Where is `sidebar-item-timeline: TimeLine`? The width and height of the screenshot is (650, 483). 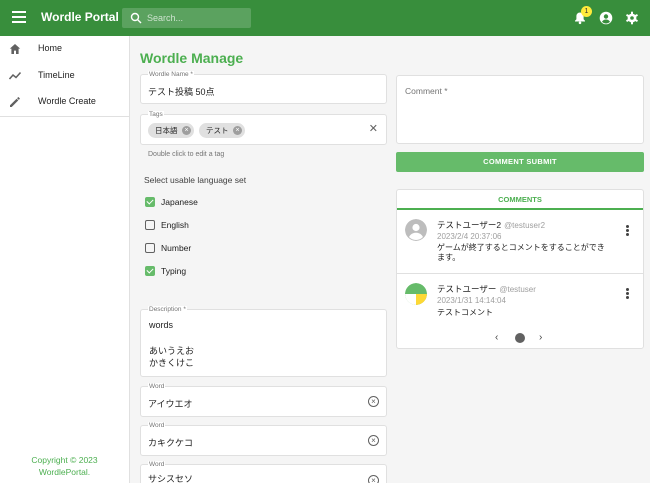
sidebar-item-timeline: TimeLine is located at coordinates (64, 76).